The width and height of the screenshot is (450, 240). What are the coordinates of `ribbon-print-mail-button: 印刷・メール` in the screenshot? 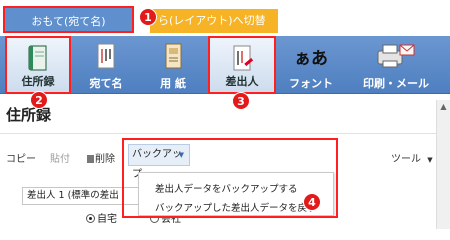 It's located at (396, 65).